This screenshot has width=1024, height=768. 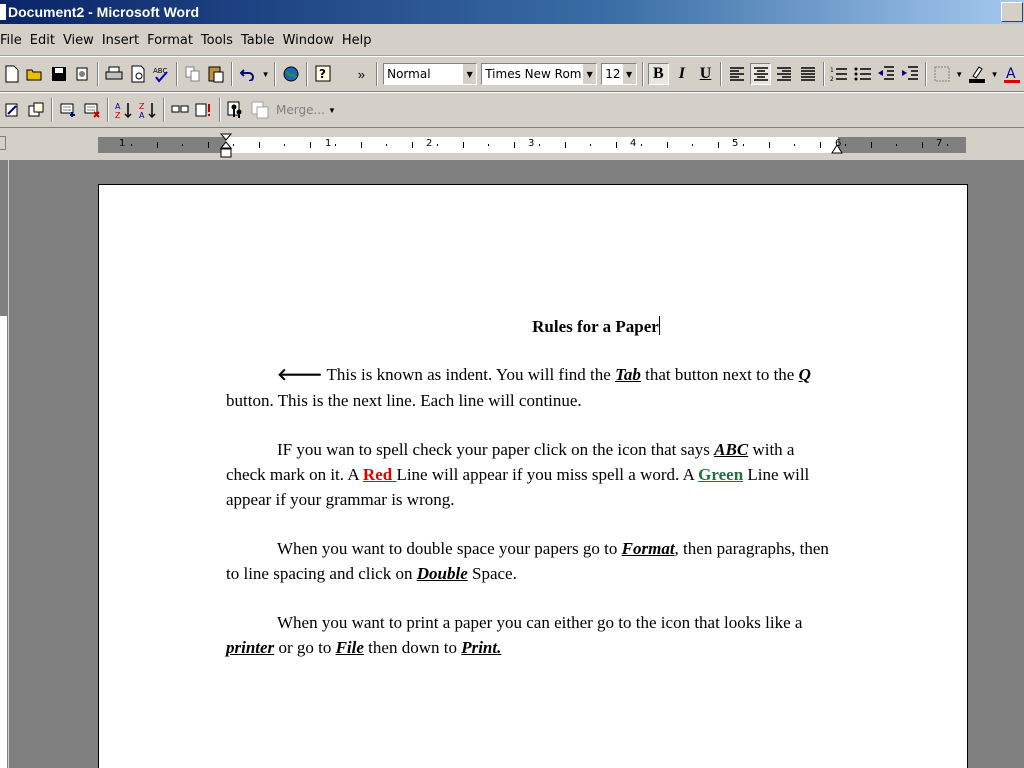 What do you see at coordinates (840, 74) in the screenshot?
I see `numbering-icon: 12` at bounding box center [840, 74].